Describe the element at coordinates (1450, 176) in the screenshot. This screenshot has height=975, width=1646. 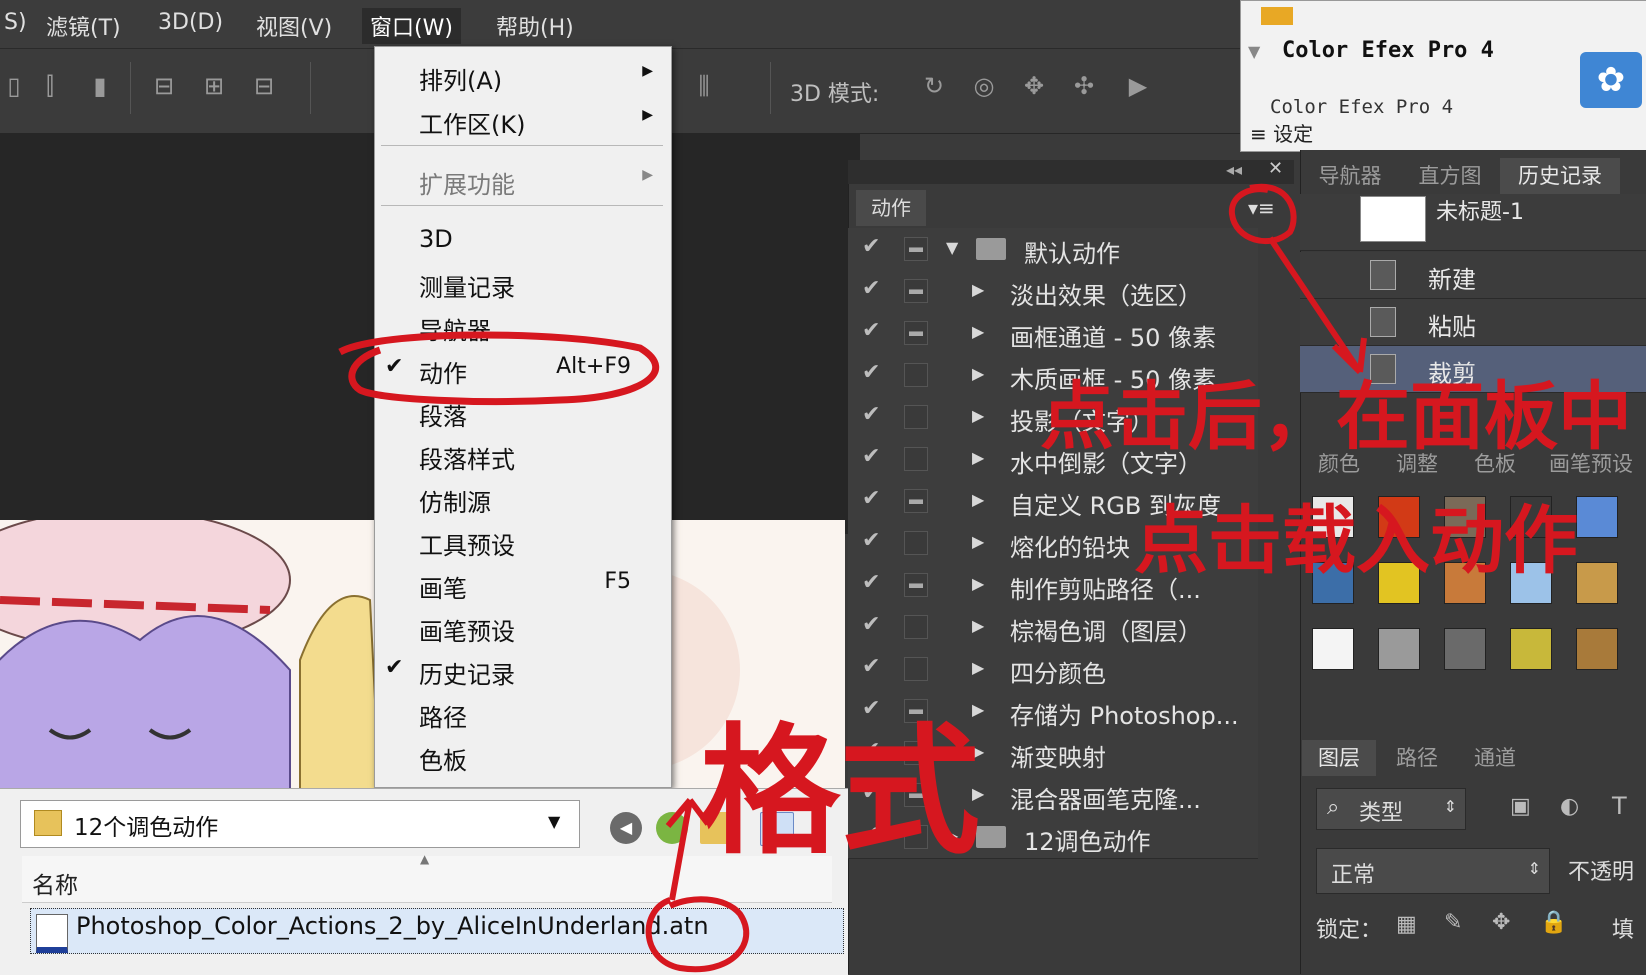
I see `tab-histogram: 直方图` at that location.